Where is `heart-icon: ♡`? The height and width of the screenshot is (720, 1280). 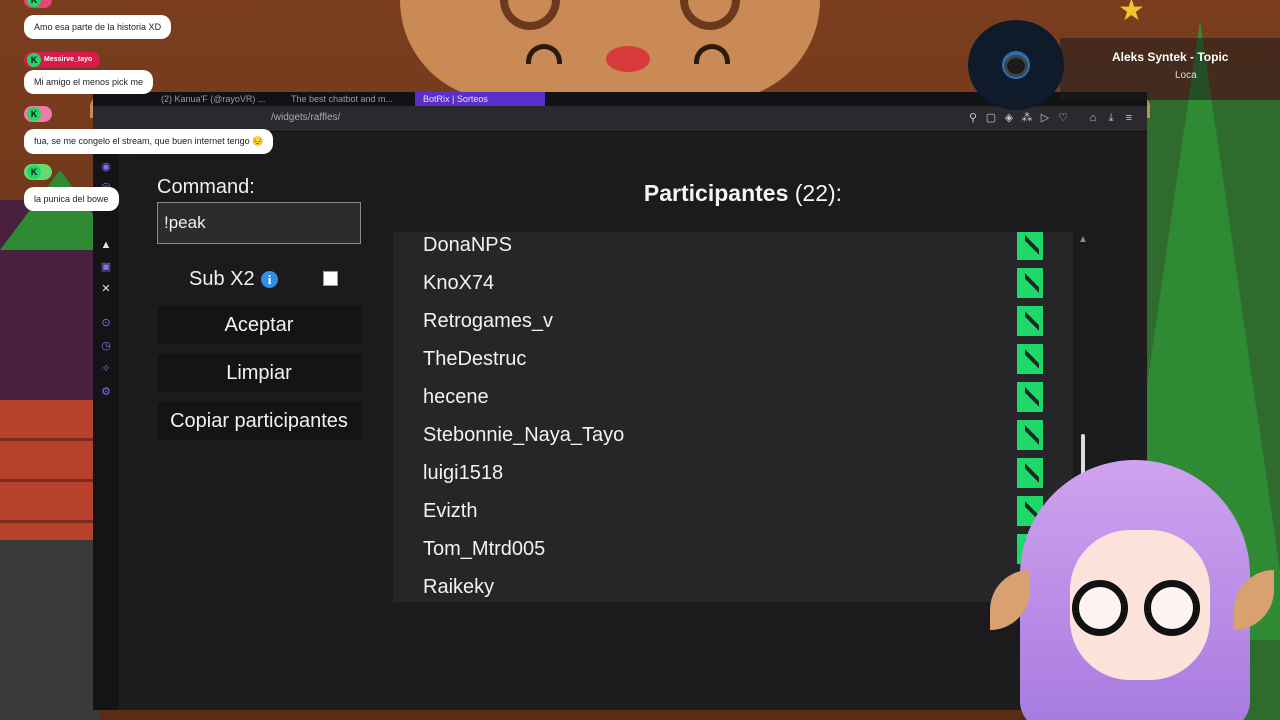
heart-icon: ♡ is located at coordinates (1063, 118).